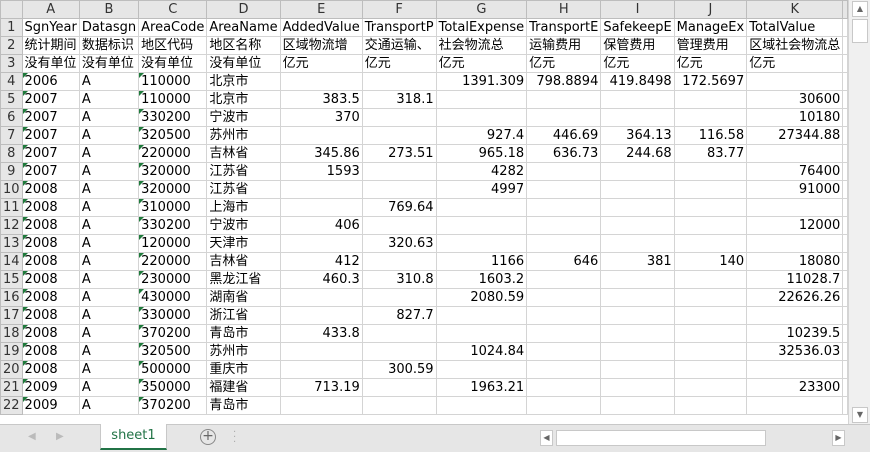 The width and height of the screenshot is (870, 452). I want to click on cell: 4997, so click(481, 189).